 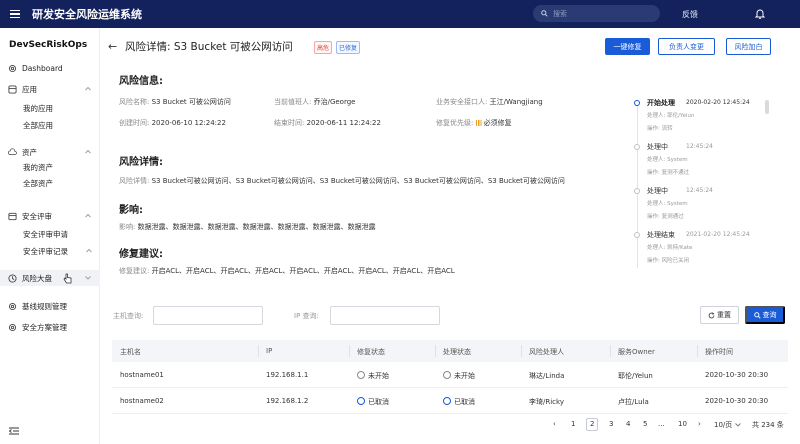 I want to click on page-10: 10, so click(x=682, y=424).